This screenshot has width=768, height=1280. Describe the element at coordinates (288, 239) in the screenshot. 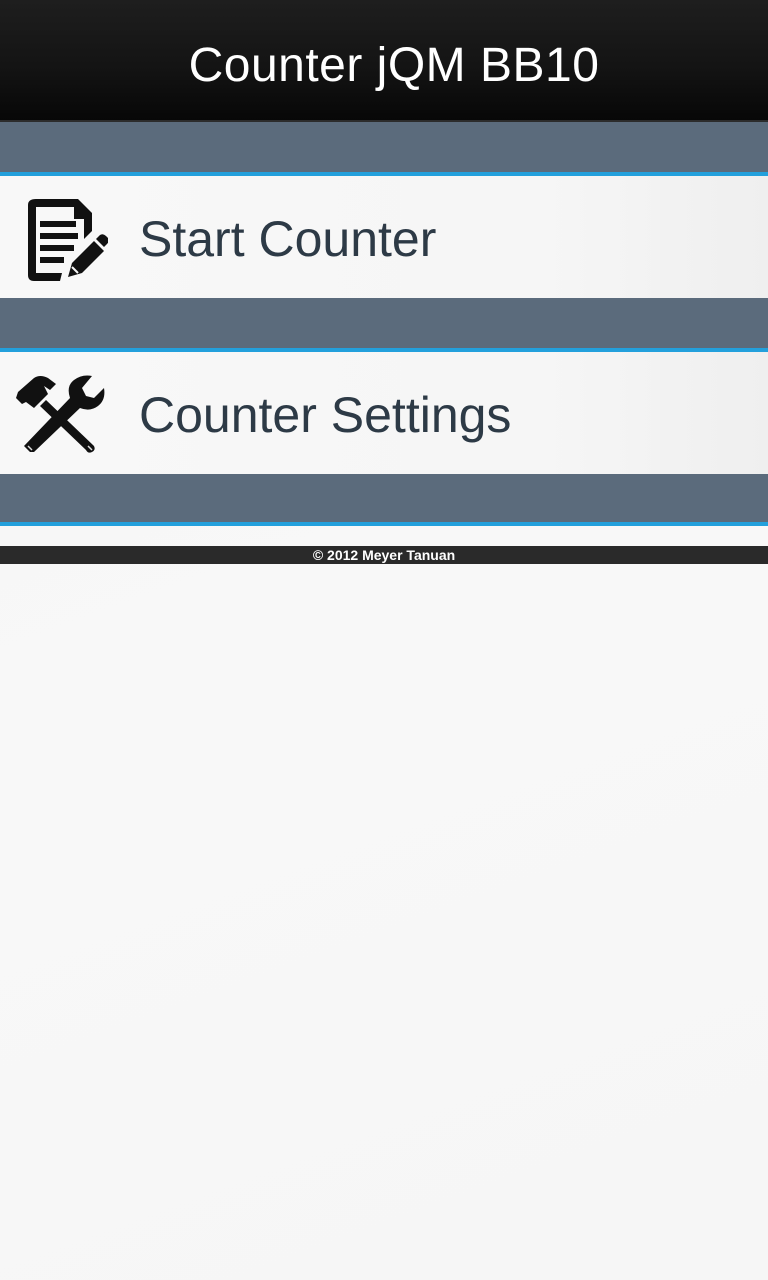

I see `start-counter-label: Start Counter` at that location.